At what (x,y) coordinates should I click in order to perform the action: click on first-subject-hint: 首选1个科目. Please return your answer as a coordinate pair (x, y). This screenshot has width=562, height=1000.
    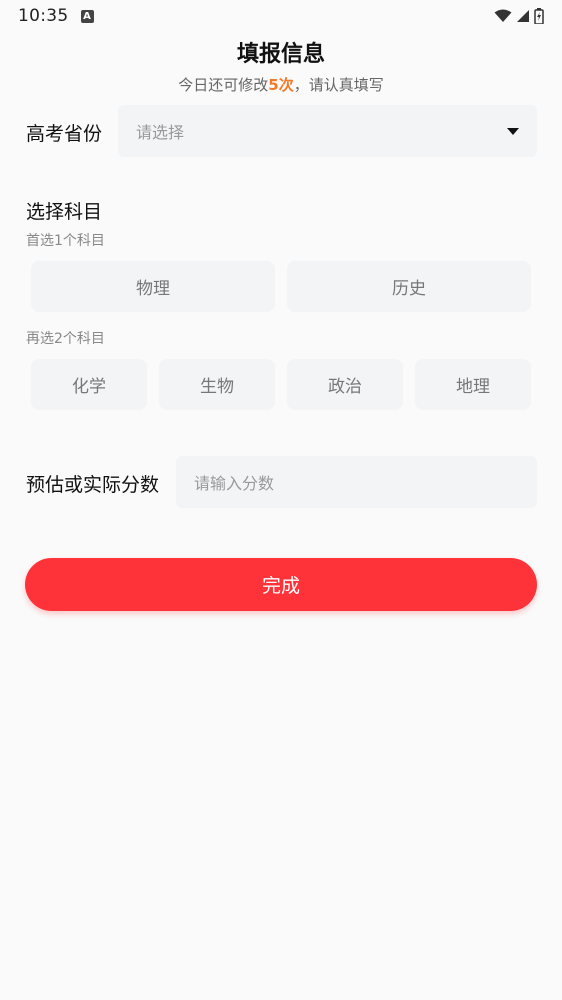
    Looking at the image, I should click on (65, 241).